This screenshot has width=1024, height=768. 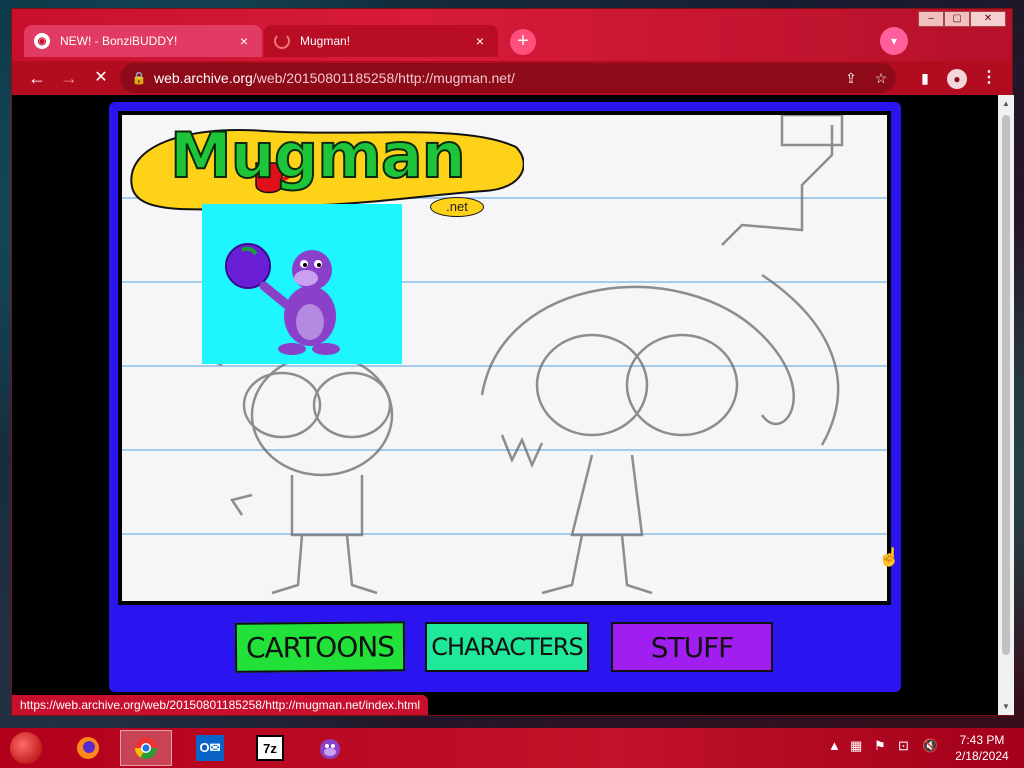 What do you see at coordinates (856, 746) in the screenshot?
I see `network-drive-icon: ▦` at bounding box center [856, 746].